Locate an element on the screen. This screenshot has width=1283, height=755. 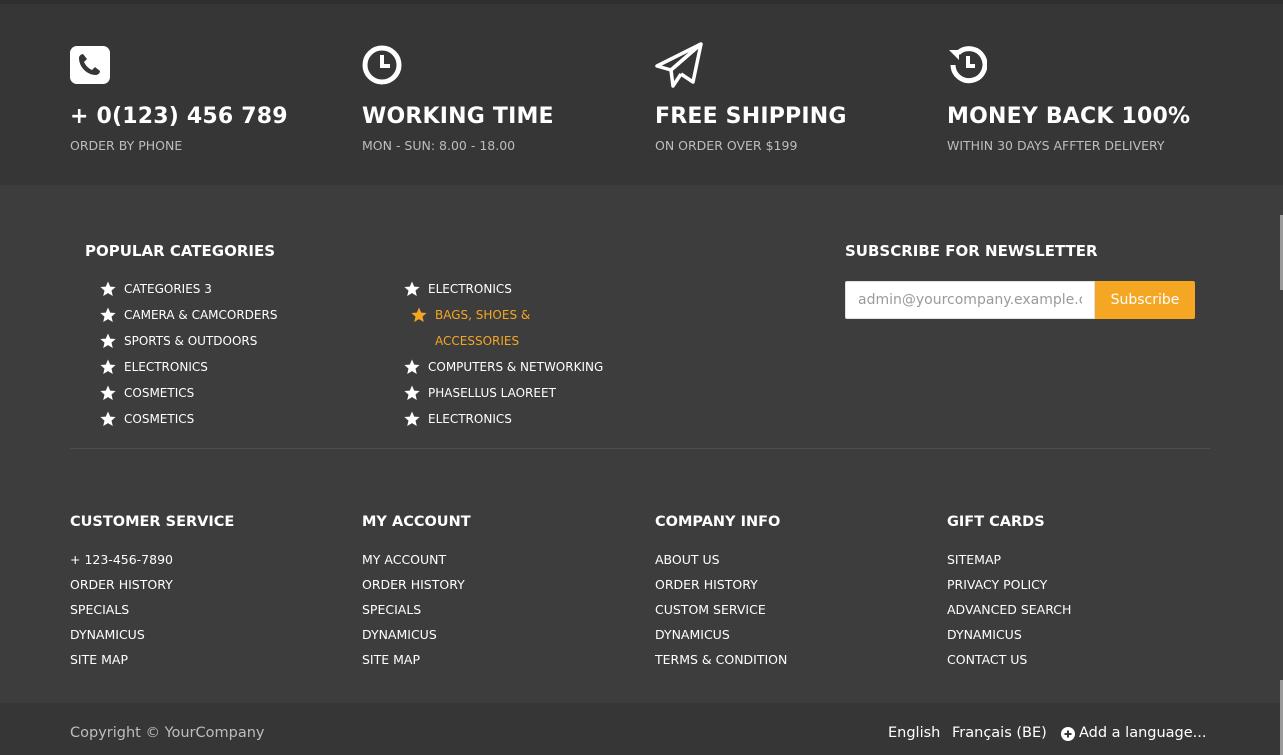
feature-title: FREE SHIPPING is located at coordinates (751, 116).